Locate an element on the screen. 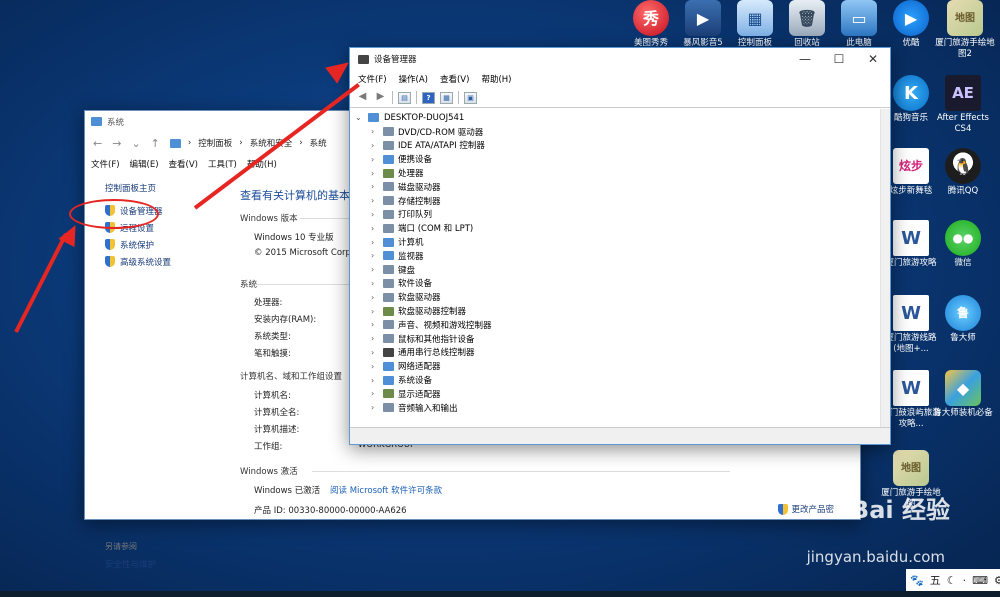  desktop-icon-qq: 🐧 腾讯QQ is located at coordinates (963, 172).